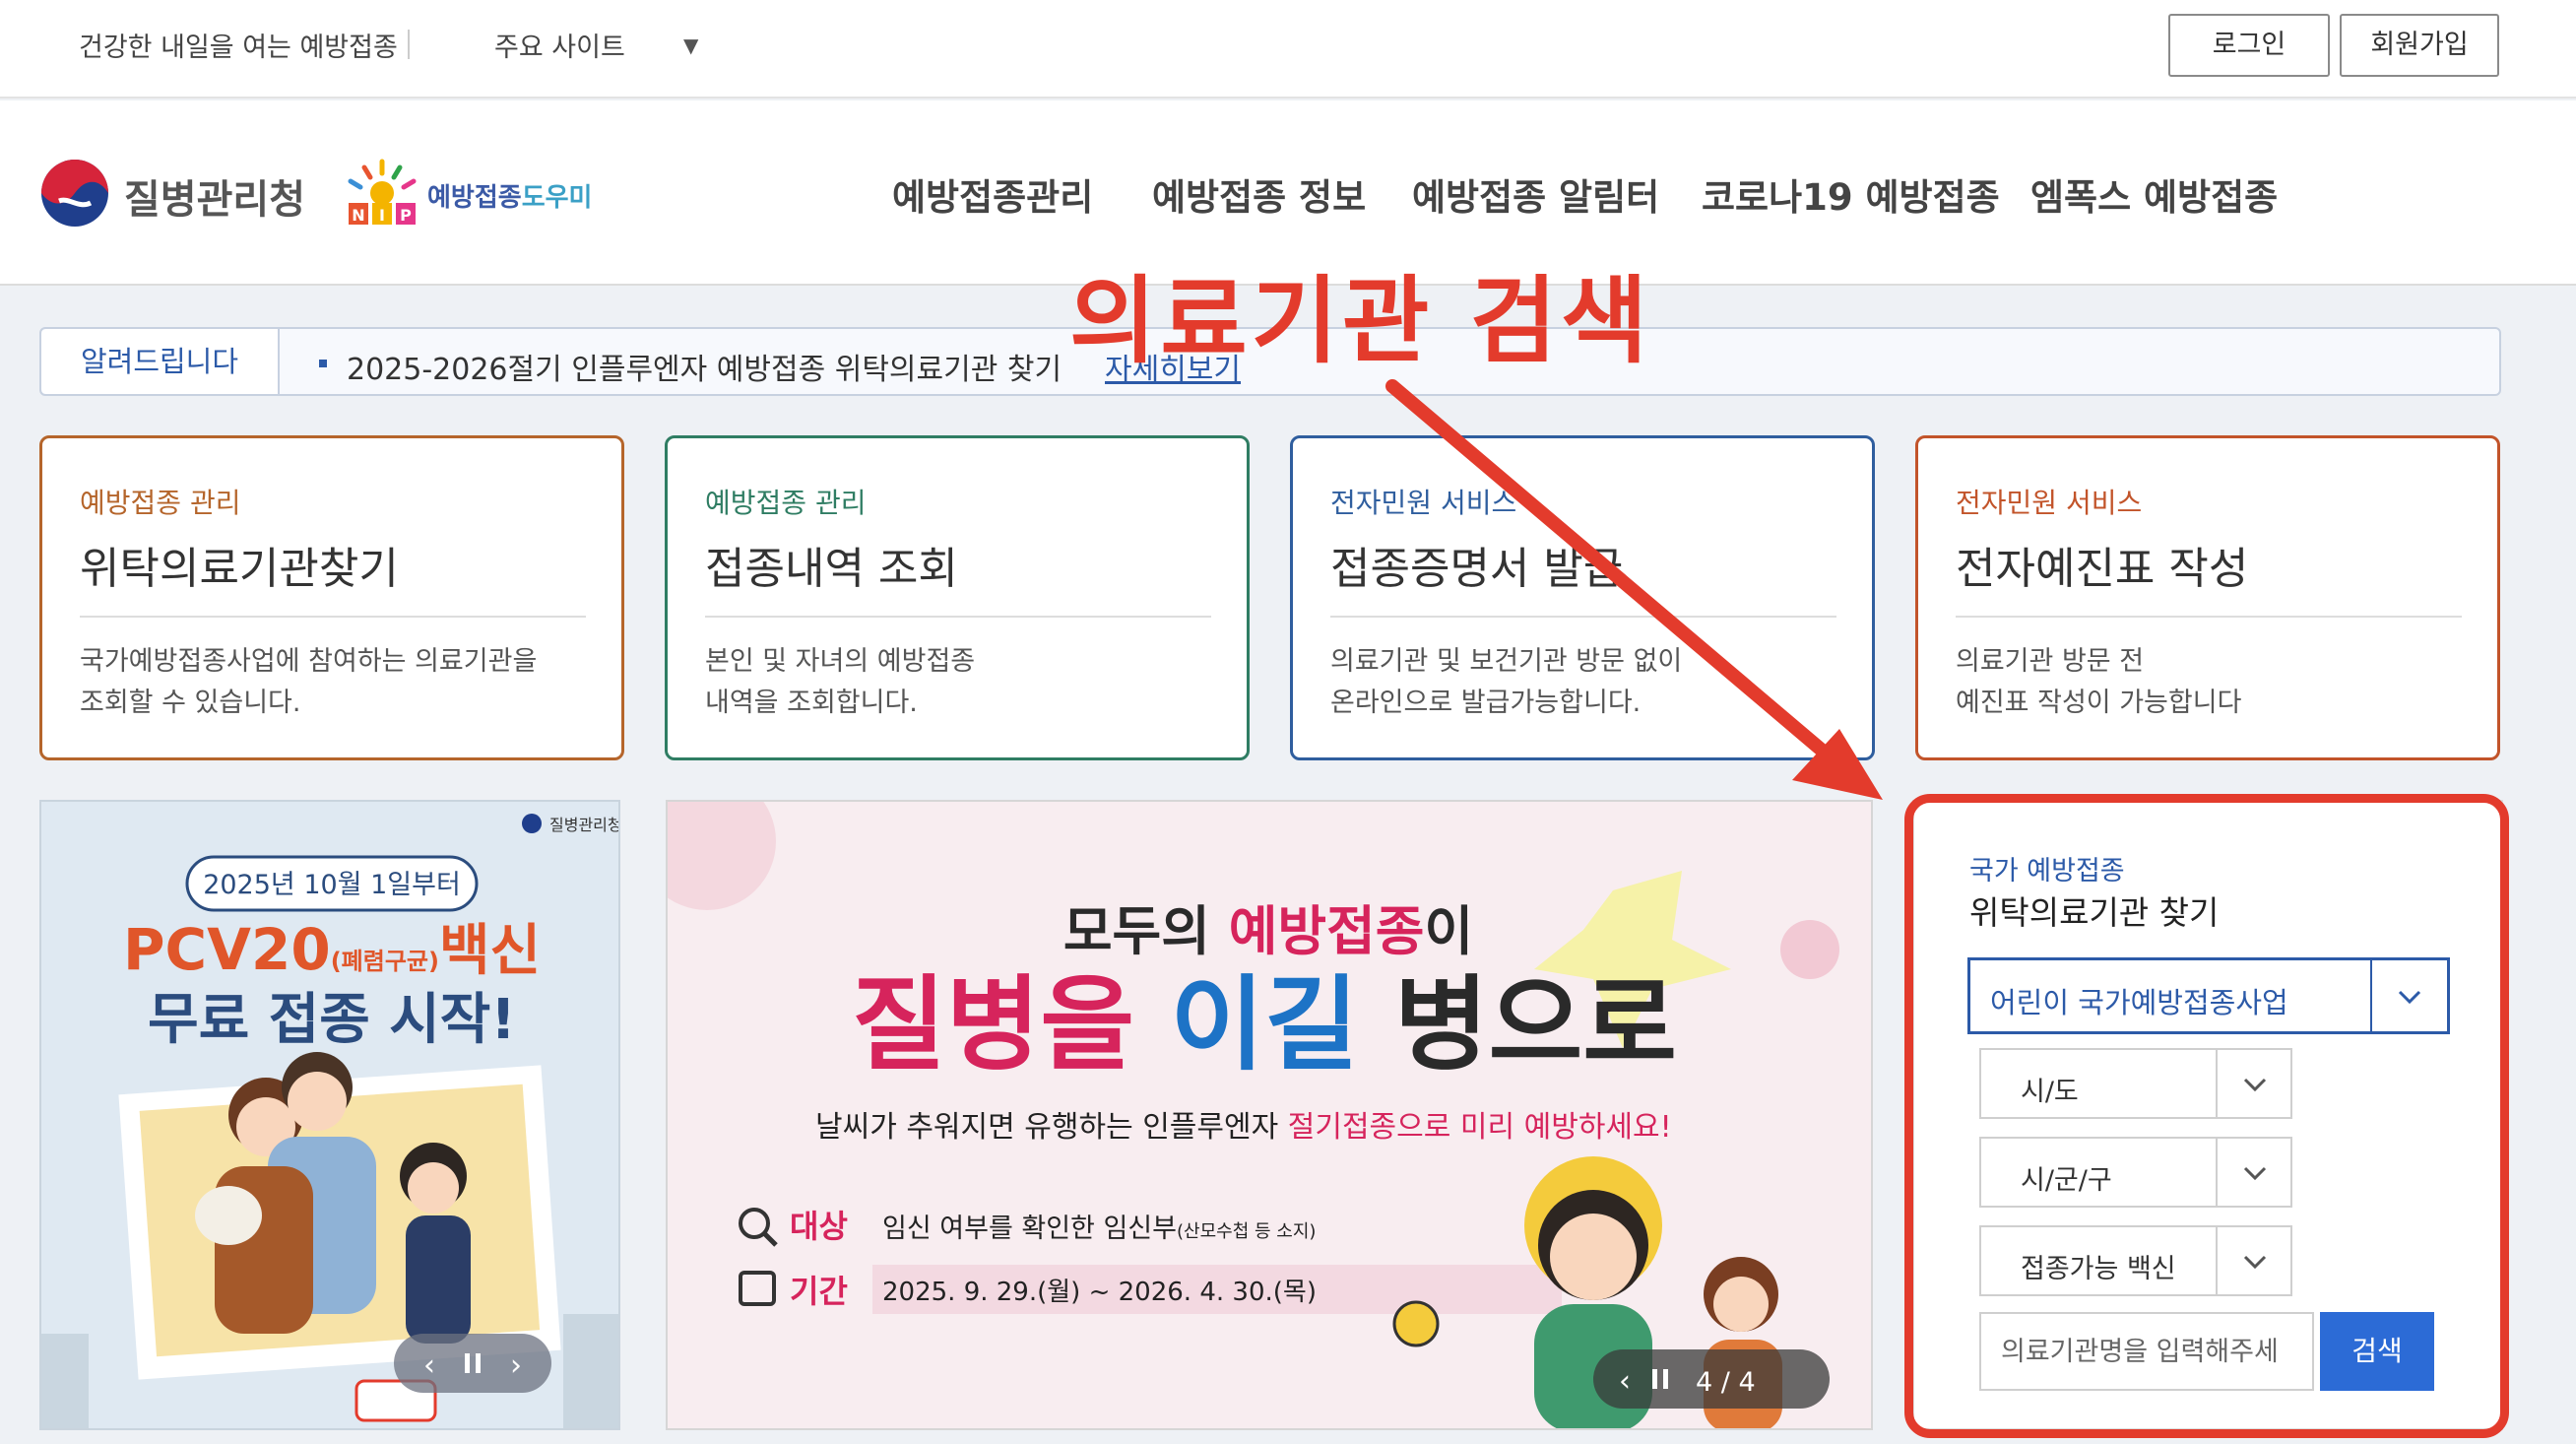  Describe the element at coordinates (472, 1363) in the screenshot. I see `carousel-control` at that location.